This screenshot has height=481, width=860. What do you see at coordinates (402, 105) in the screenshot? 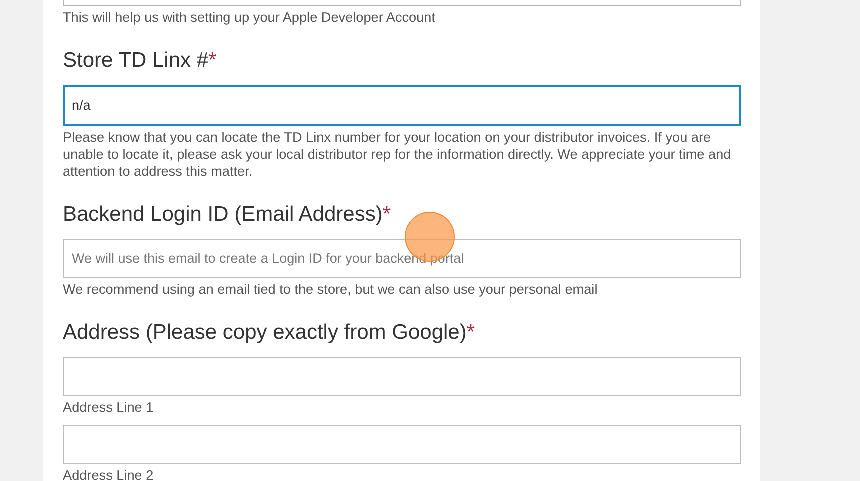
I see `text-field: n/a` at bounding box center [402, 105].